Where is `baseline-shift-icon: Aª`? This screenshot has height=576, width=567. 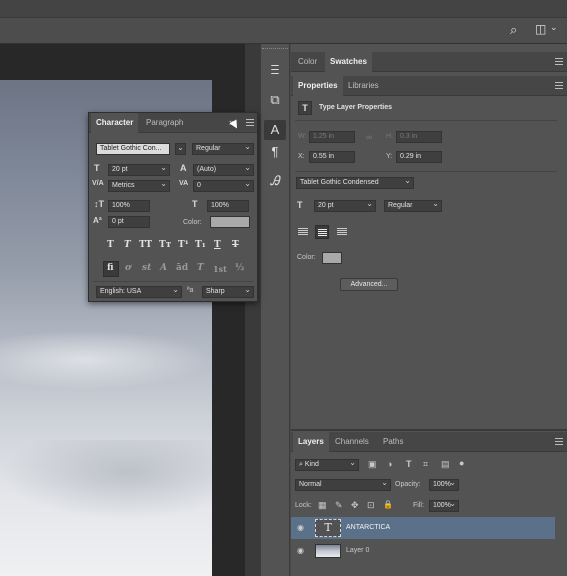 baseline-shift-icon: Aª is located at coordinates (97, 220).